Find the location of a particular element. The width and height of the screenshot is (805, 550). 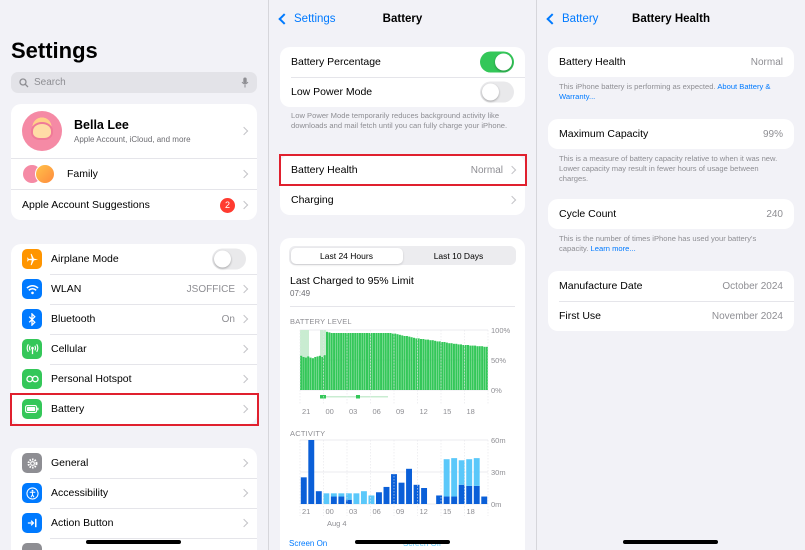

settings-item-airplane-mode: Airplane Mode is located at coordinates (134, 259).